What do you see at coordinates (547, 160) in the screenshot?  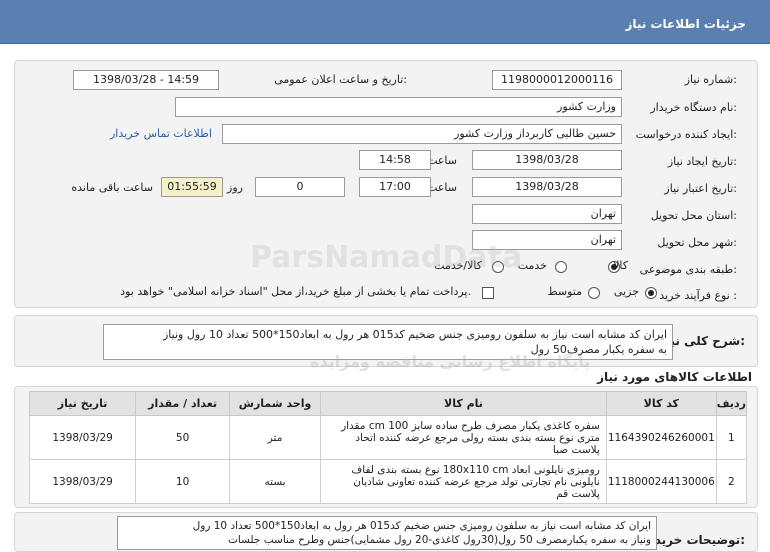 I see `created-date-field: 1398/03/28` at bounding box center [547, 160].